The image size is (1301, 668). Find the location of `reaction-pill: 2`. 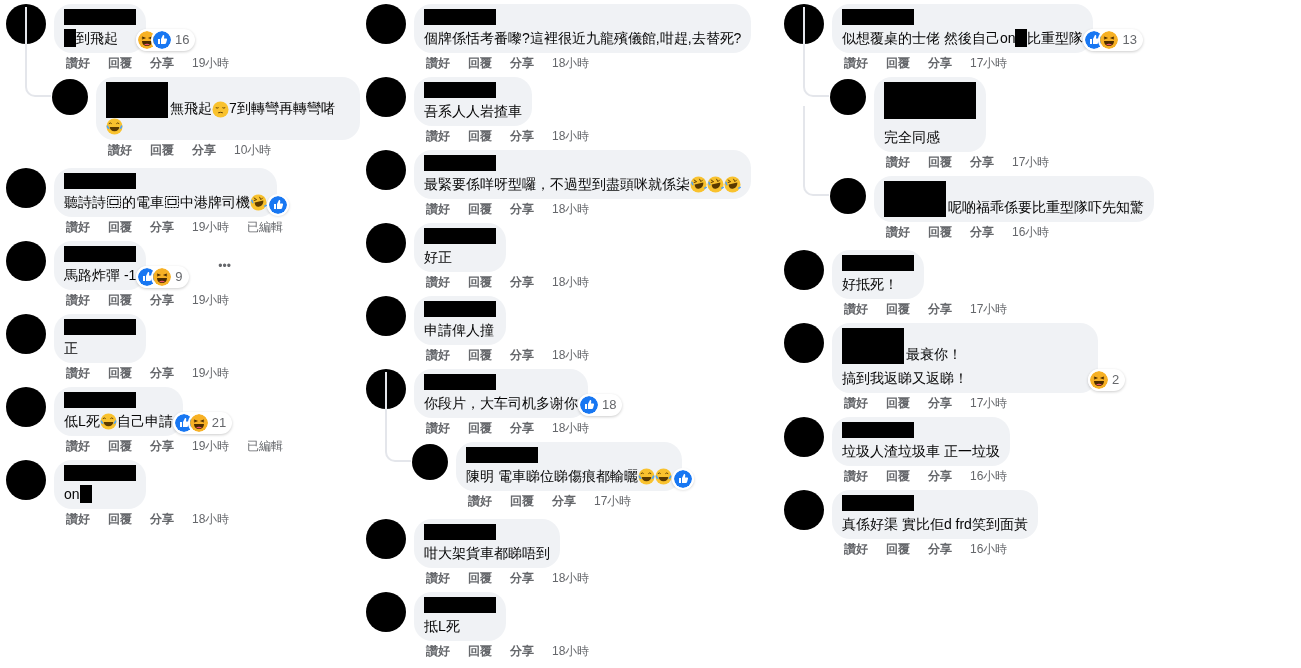

reaction-pill: 2 is located at coordinates (1107, 380).